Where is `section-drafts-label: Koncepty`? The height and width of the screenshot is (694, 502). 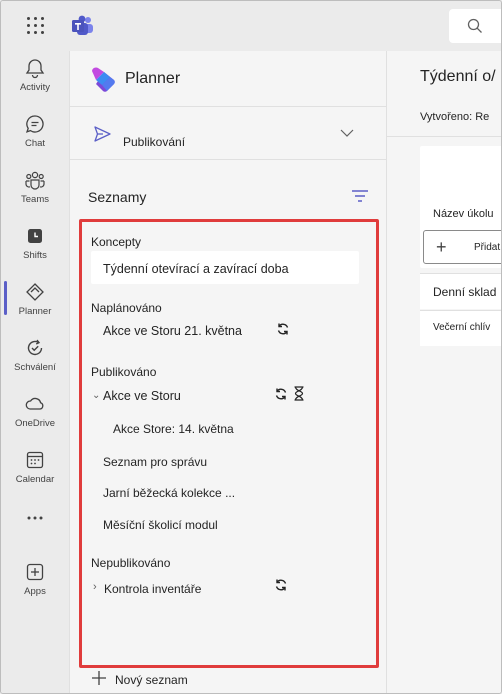
section-drafts-label: Koncepty is located at coordinates (116, 242).